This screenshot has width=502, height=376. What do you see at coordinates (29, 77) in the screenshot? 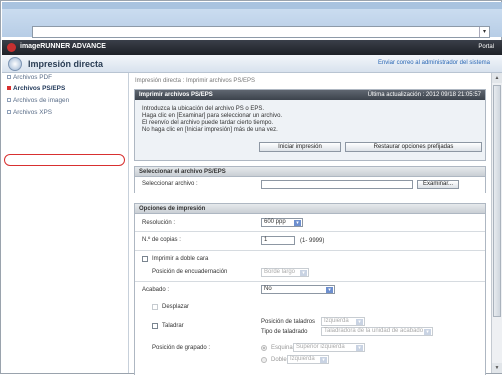
I see `sidebar-item-pdf: Archivos PDF` at bounding box center [29, 77].